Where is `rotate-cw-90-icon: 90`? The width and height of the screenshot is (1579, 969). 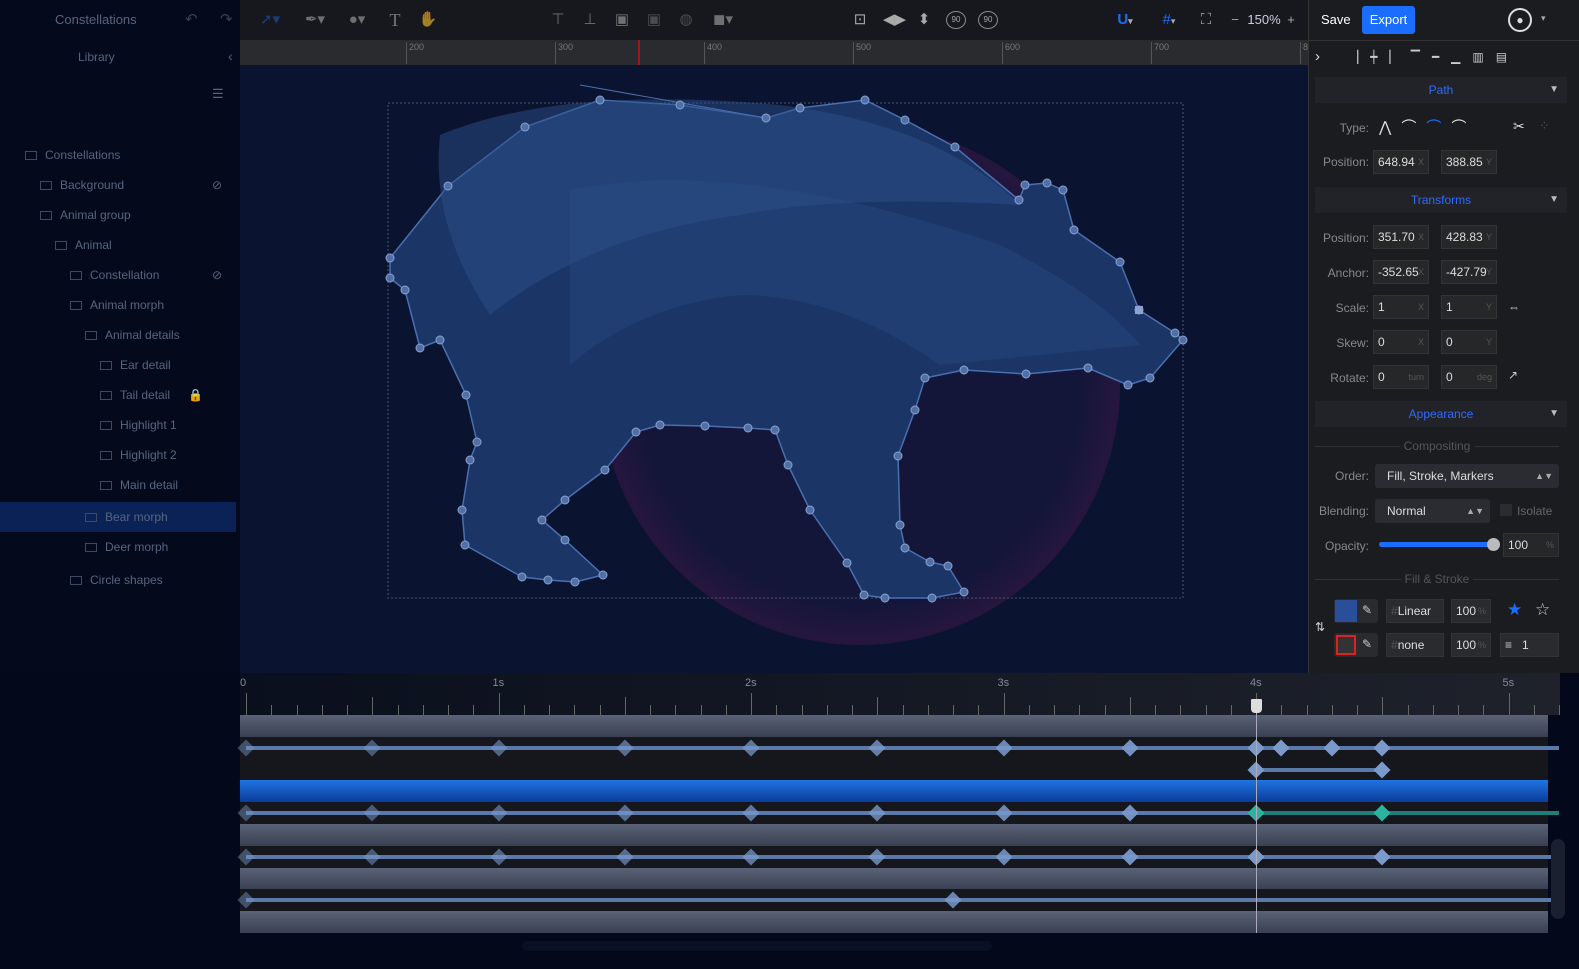 rotate-cw-90-icon: 90 is located at coordinates (988, 20).